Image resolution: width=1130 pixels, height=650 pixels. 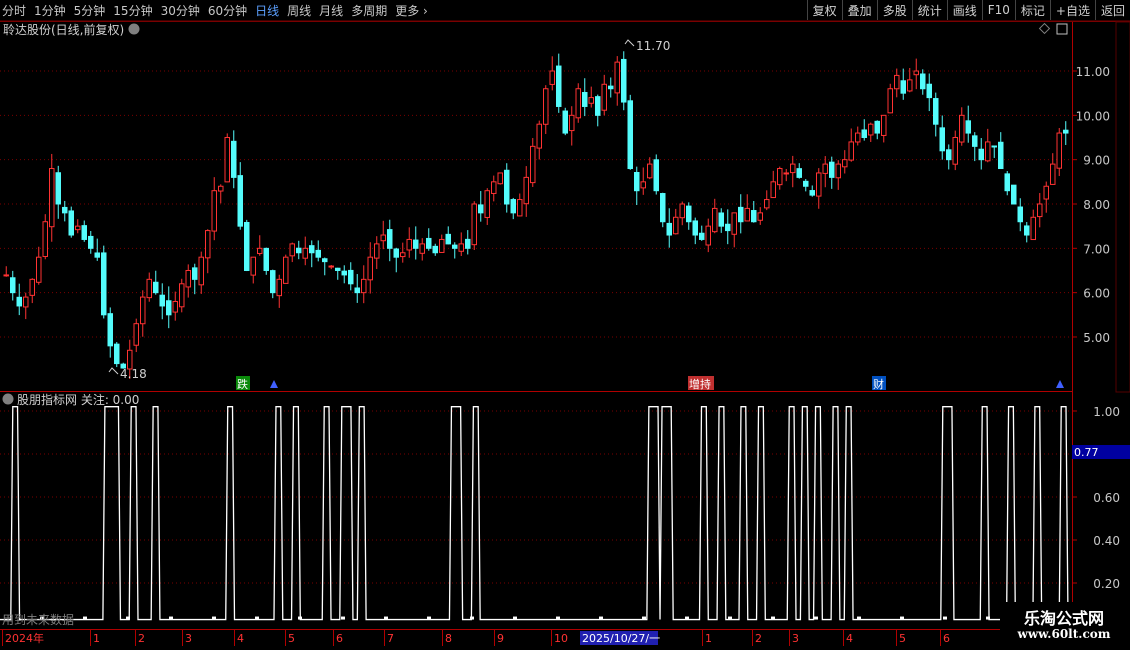 What do you see at coordinates (113, 371) in the screenshot?
I see `low-marker` at bounding box center [113, 371].